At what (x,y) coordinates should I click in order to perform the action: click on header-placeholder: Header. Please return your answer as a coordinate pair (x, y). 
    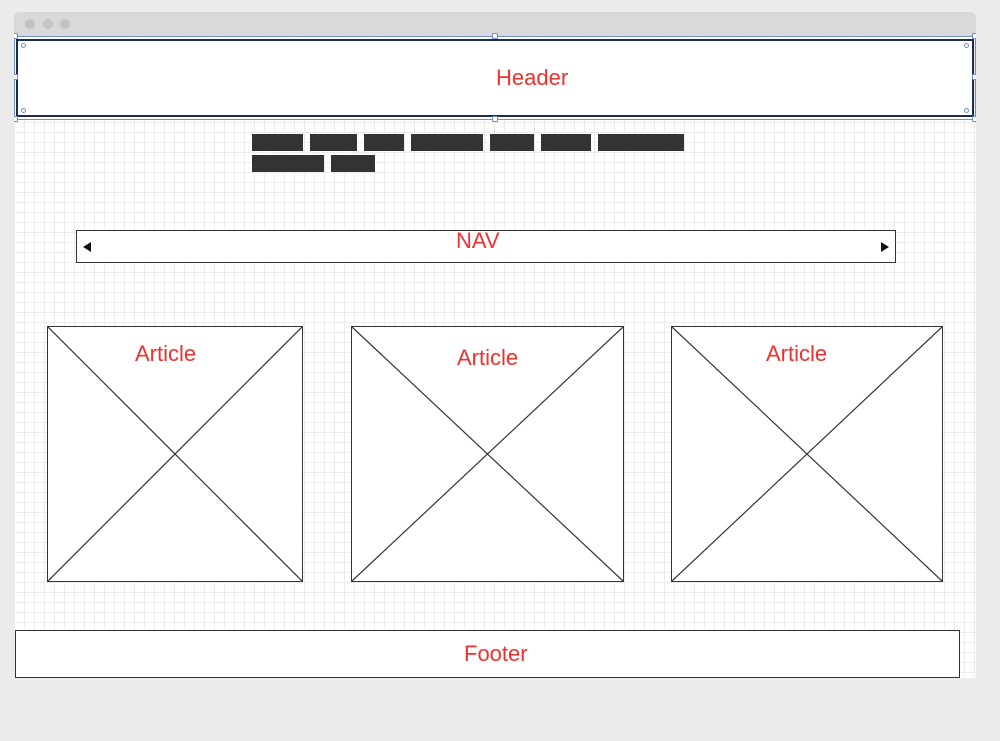
    Looking at the image, I should click on (495, 78).